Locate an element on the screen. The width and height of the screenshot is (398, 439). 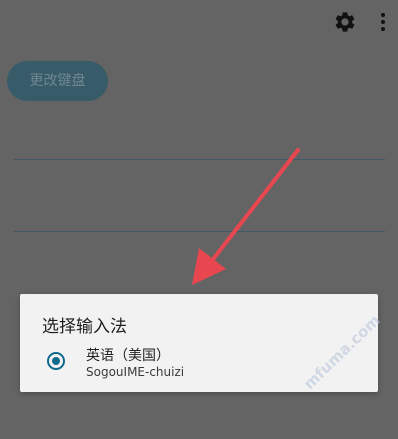
more-vert-icon is located at coordinates (383, 22).